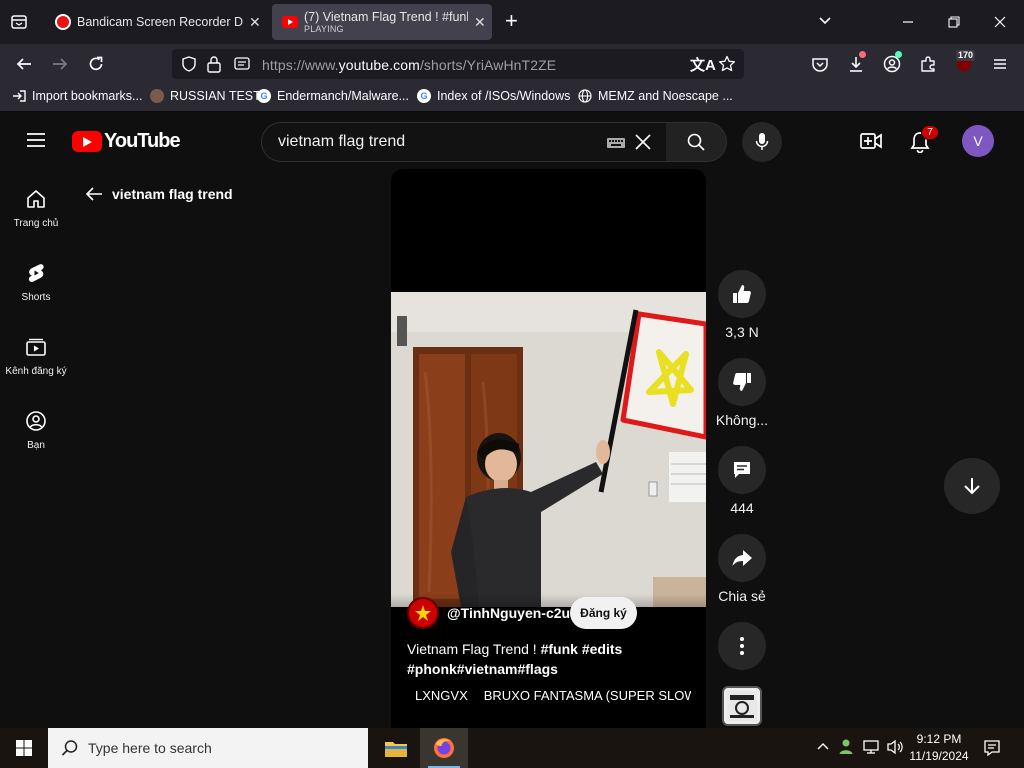 The height and width of the screenshot is (768, 1024). I want to click on translate-icon: 文A, so click(703, 64).